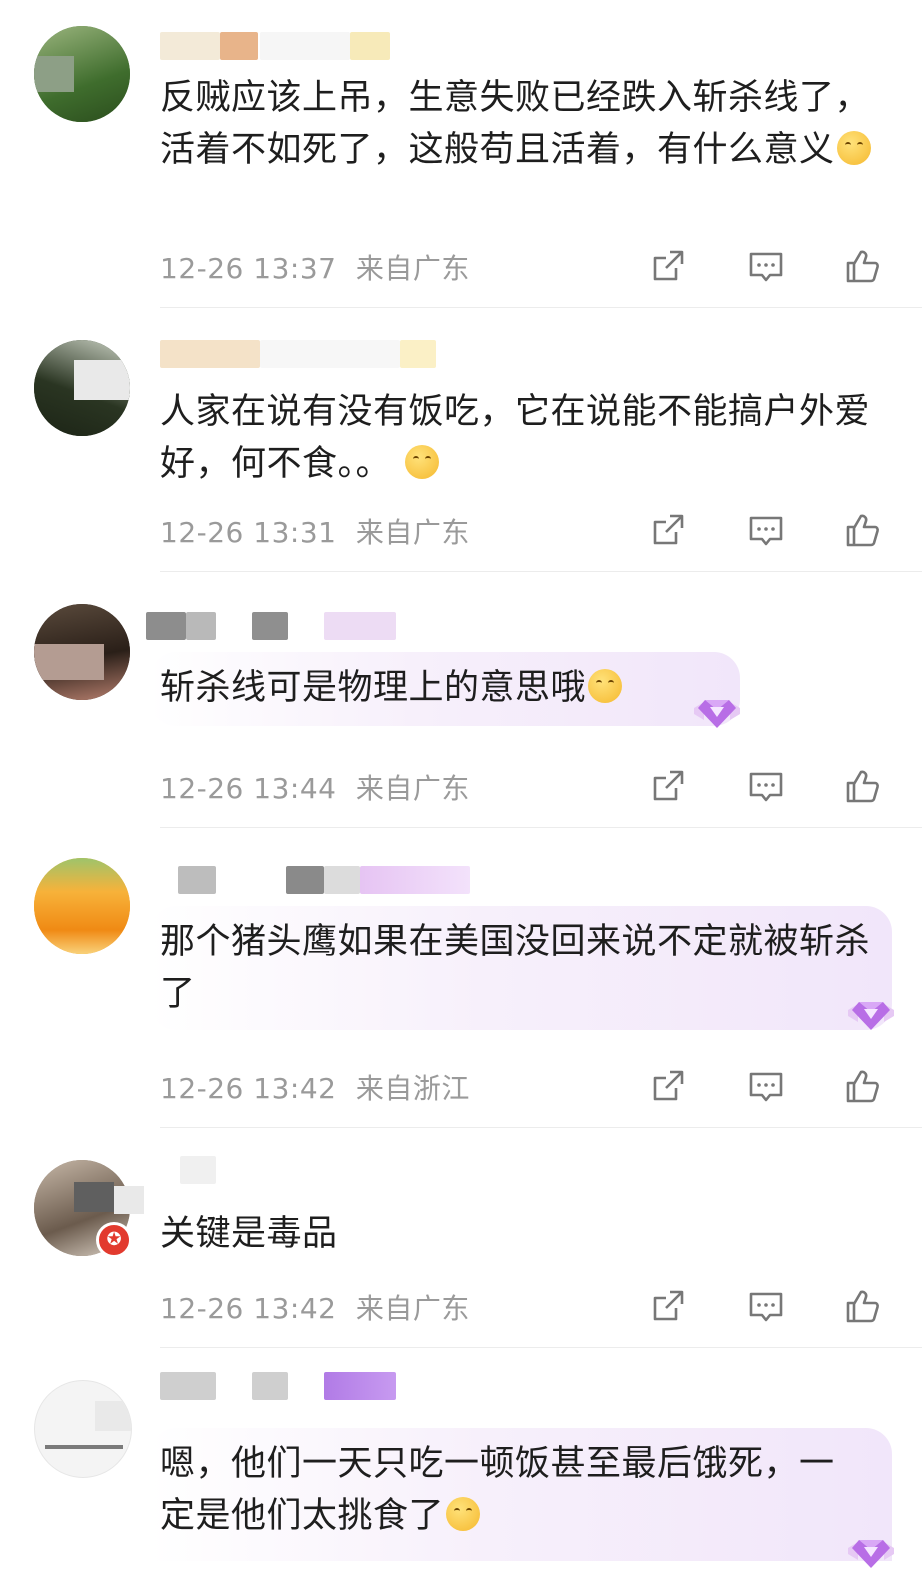  Describe the element at coordinates (422, 462) in the screenshot. I see `laugh-cry-emoji` at that location.